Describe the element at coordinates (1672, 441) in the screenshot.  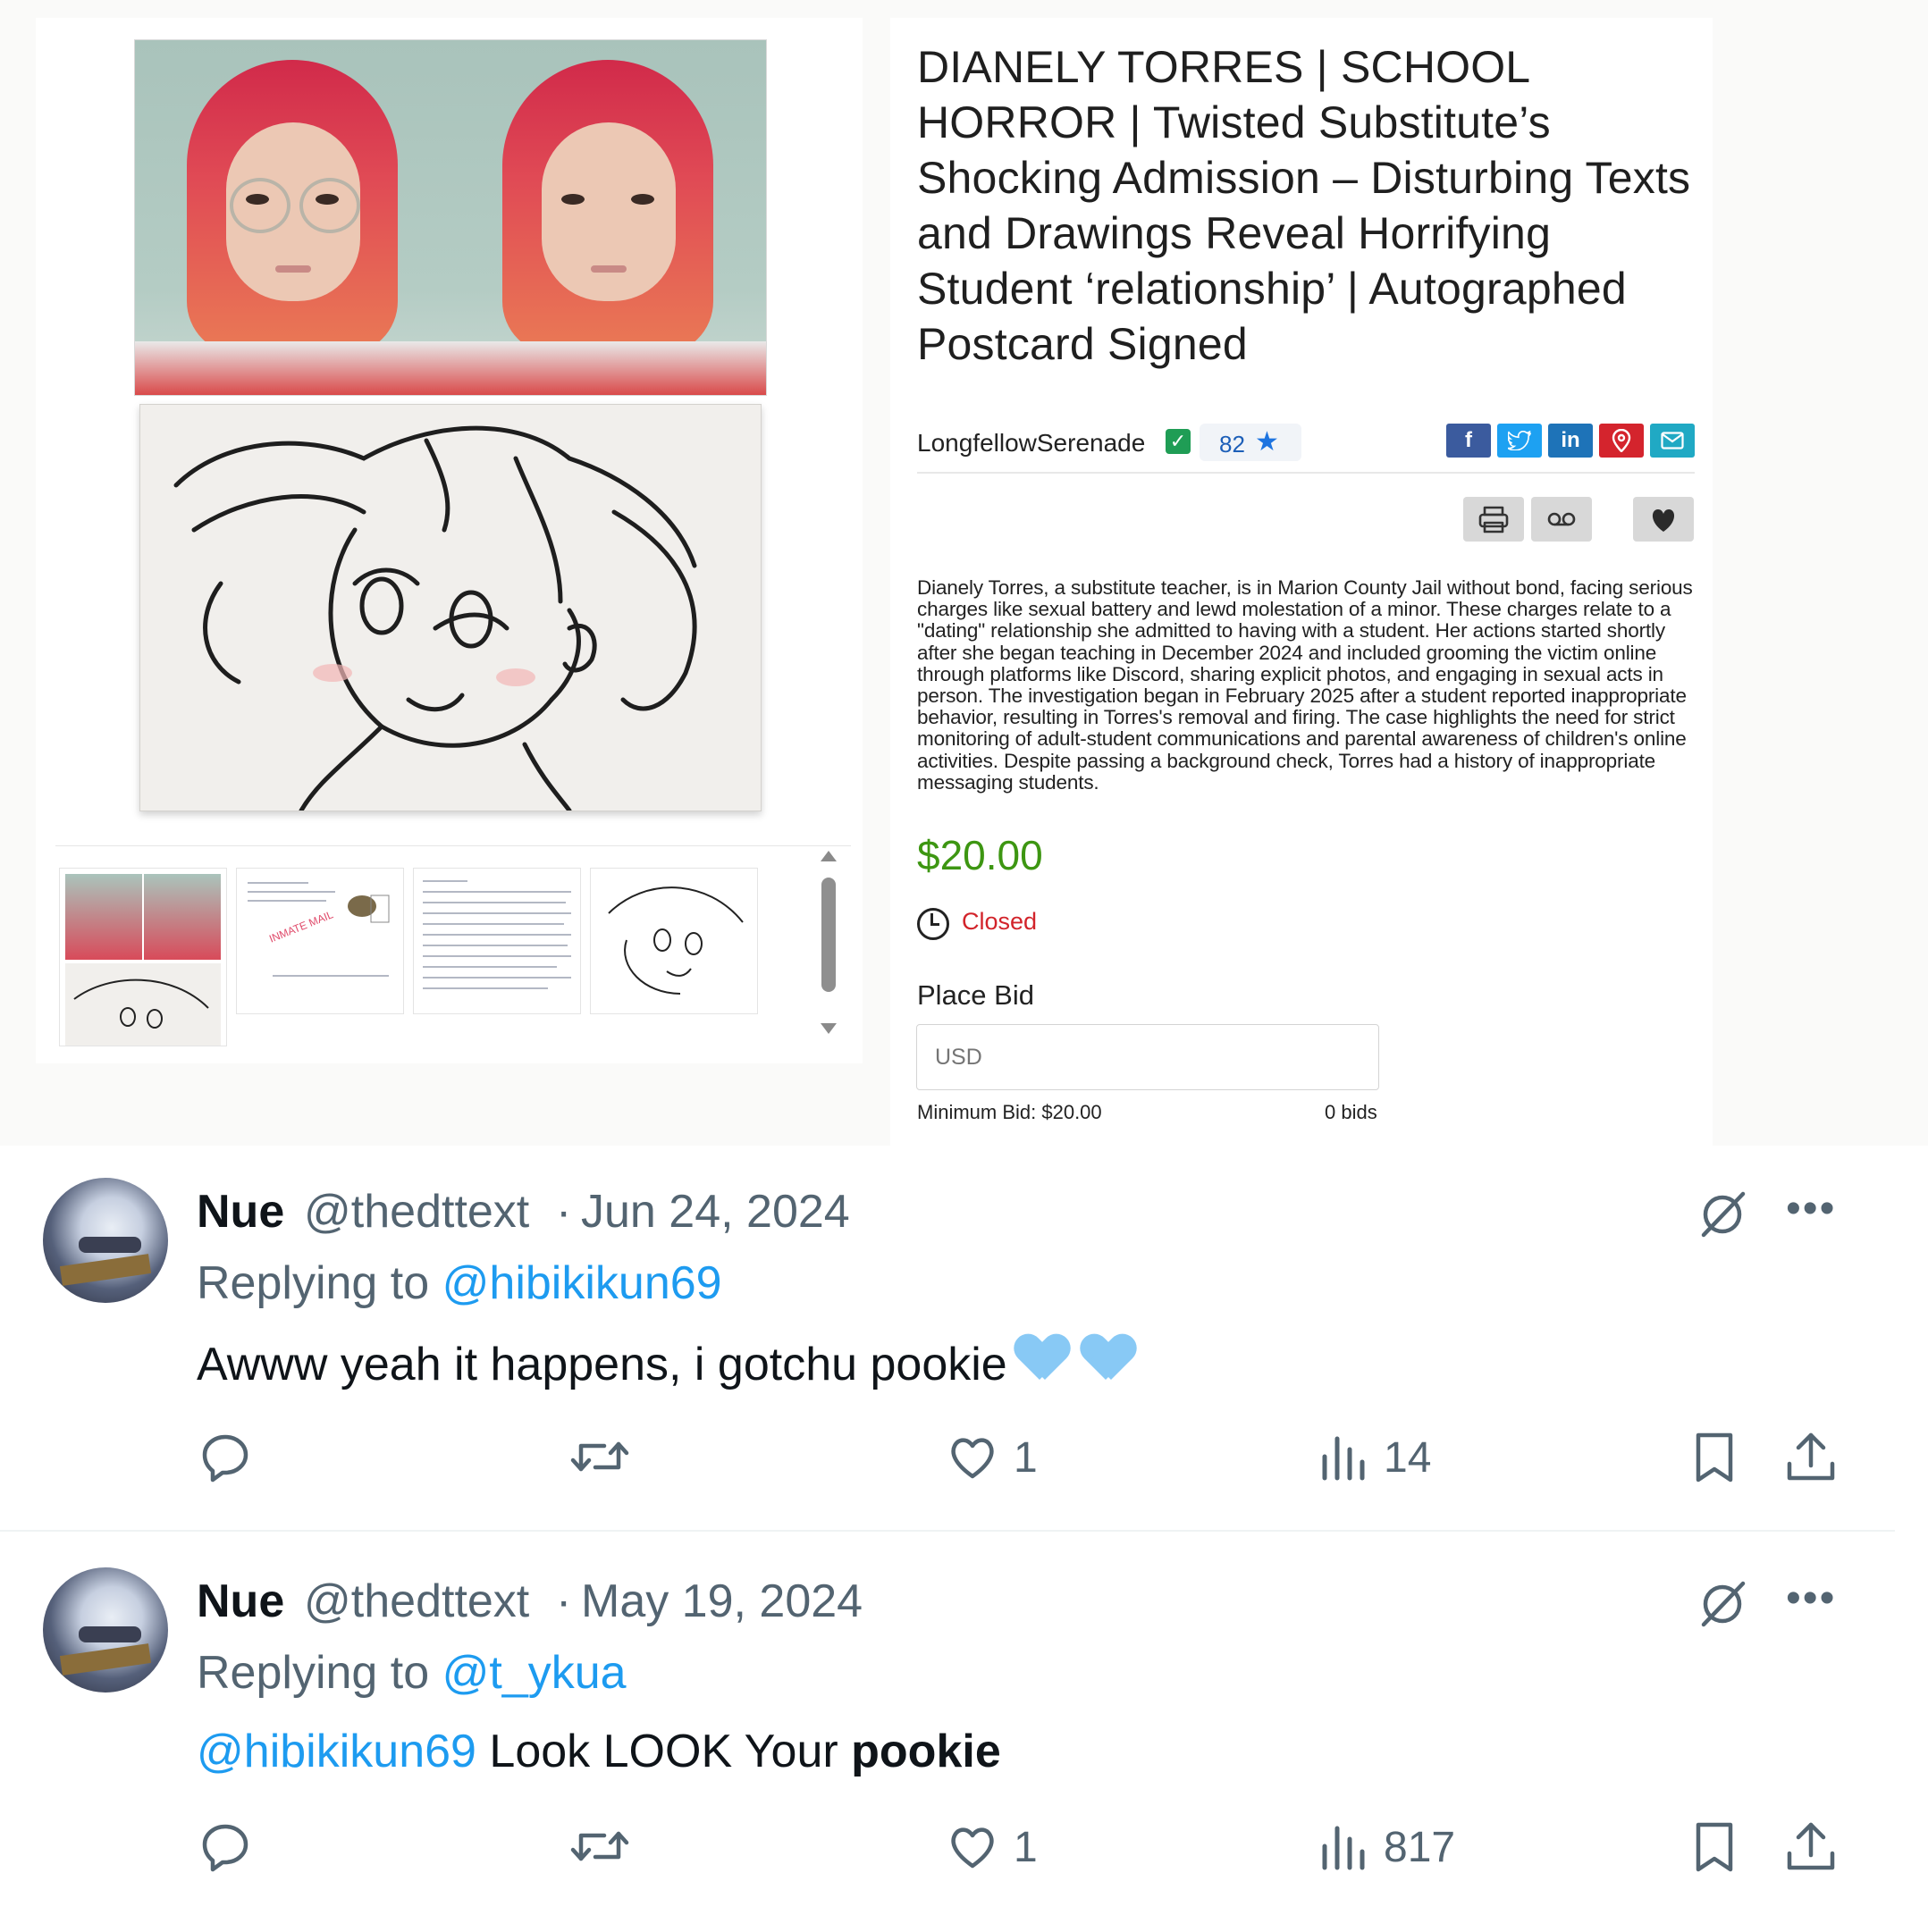
I see `mail-icon` at that location.